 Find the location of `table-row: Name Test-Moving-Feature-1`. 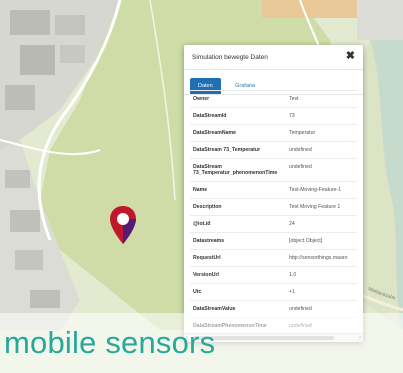

table-row: Name Test-Moving-Feature-1 is located at coordinates (273, 189).